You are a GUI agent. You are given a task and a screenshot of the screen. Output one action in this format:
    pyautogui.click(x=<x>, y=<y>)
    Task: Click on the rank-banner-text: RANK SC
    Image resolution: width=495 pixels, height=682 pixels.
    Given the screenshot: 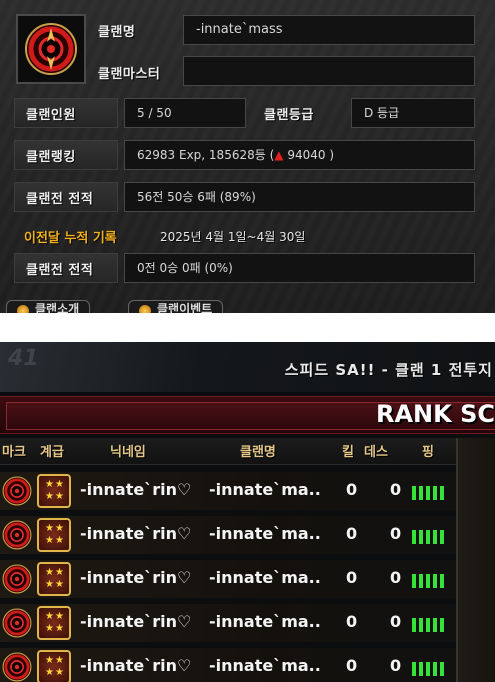 What is the action you would take?
    pyautogui.click(x=435, y=414)
    